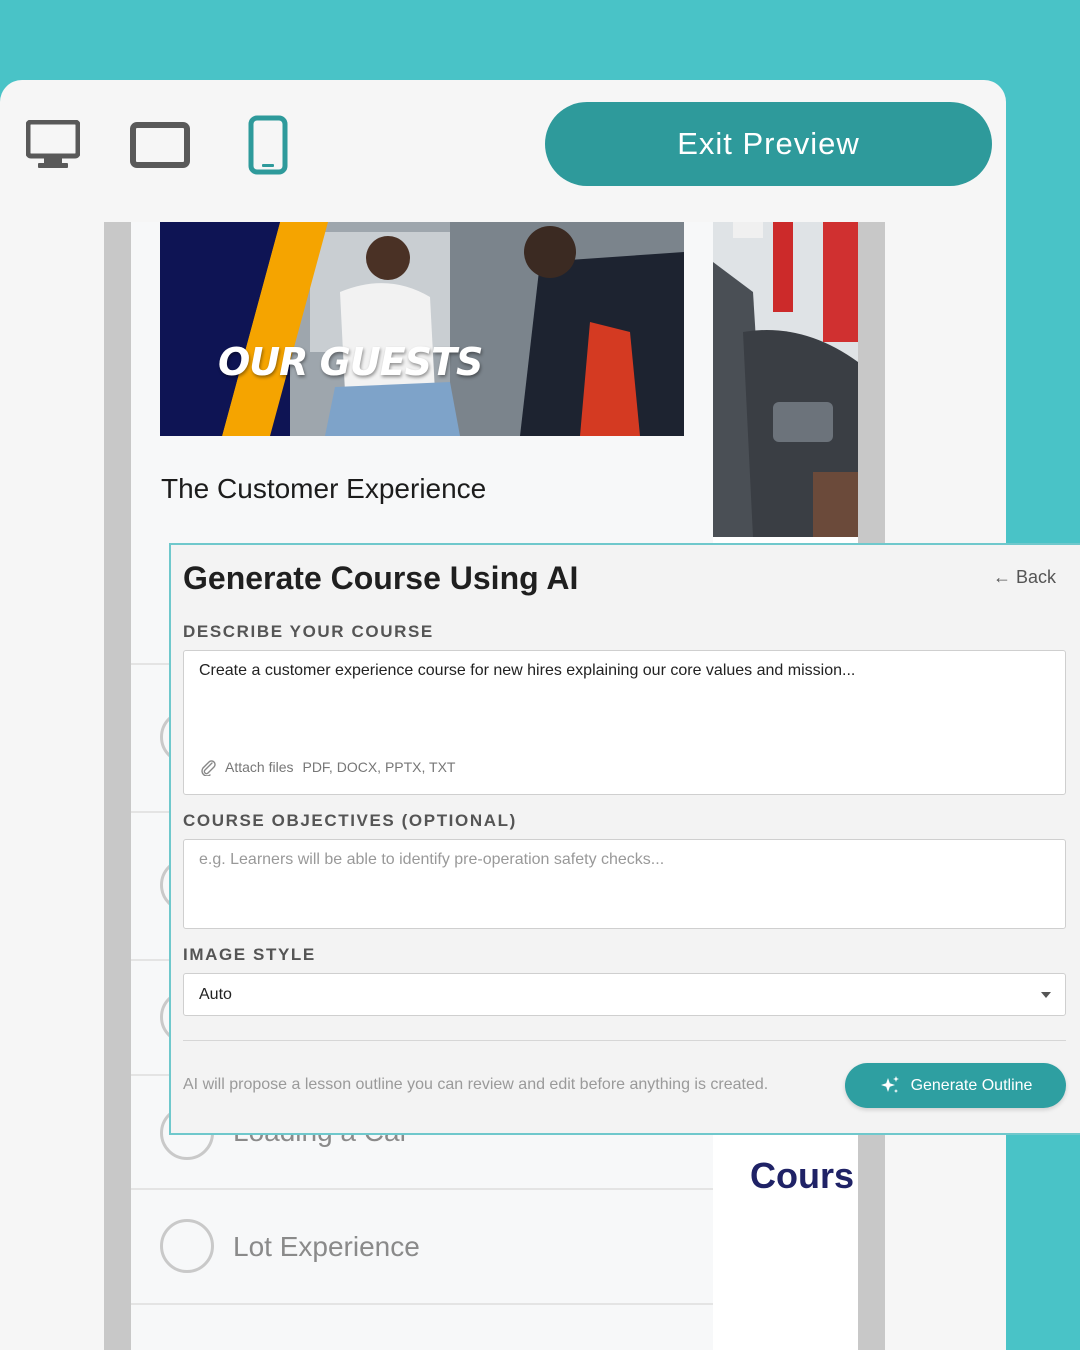 Image resolution: width=1080 pixels, height=1350 pixels. I want to click on attach-files-control: Attach files PDF, DOCX, PPTX, TXT, so click(327, 767).